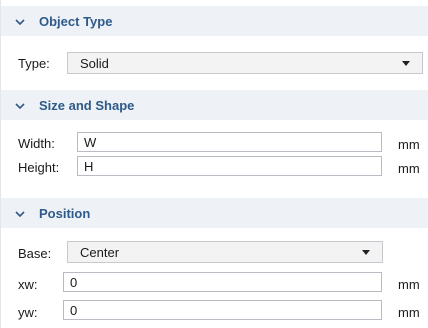  I want to click on section-title: Object Type, so click(76, 21).